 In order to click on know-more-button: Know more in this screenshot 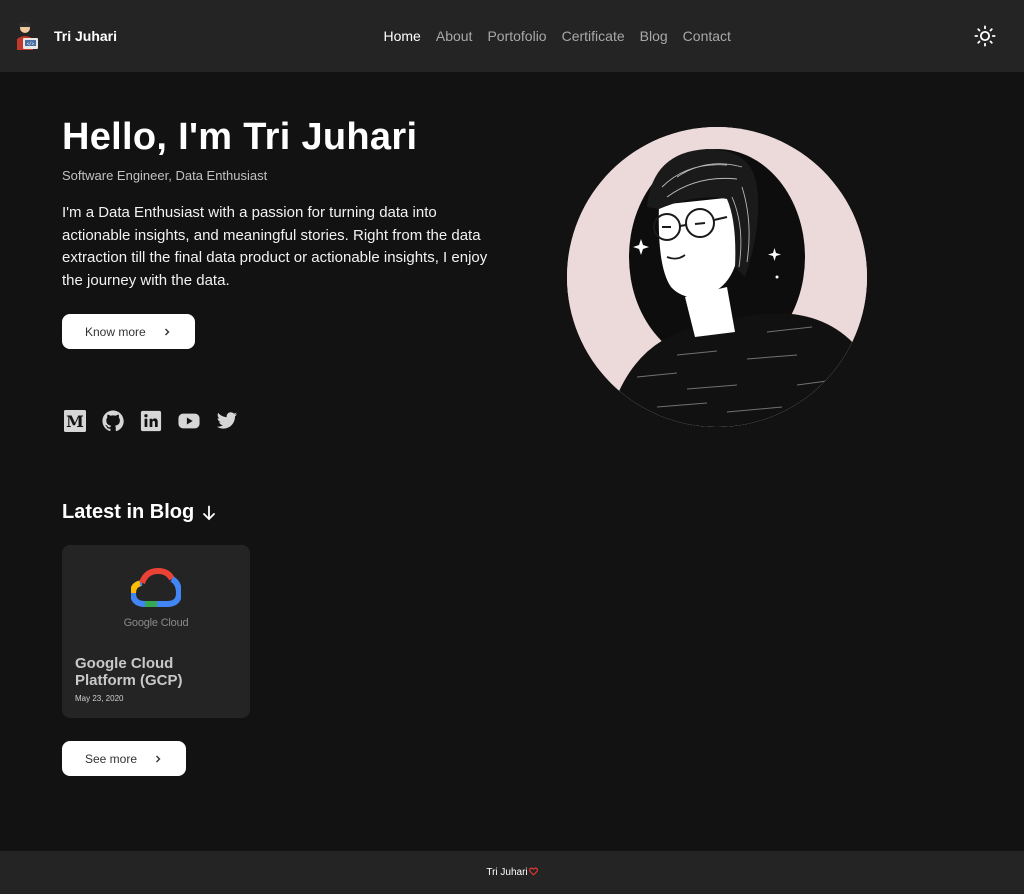, I will do `click(128, 331)`.